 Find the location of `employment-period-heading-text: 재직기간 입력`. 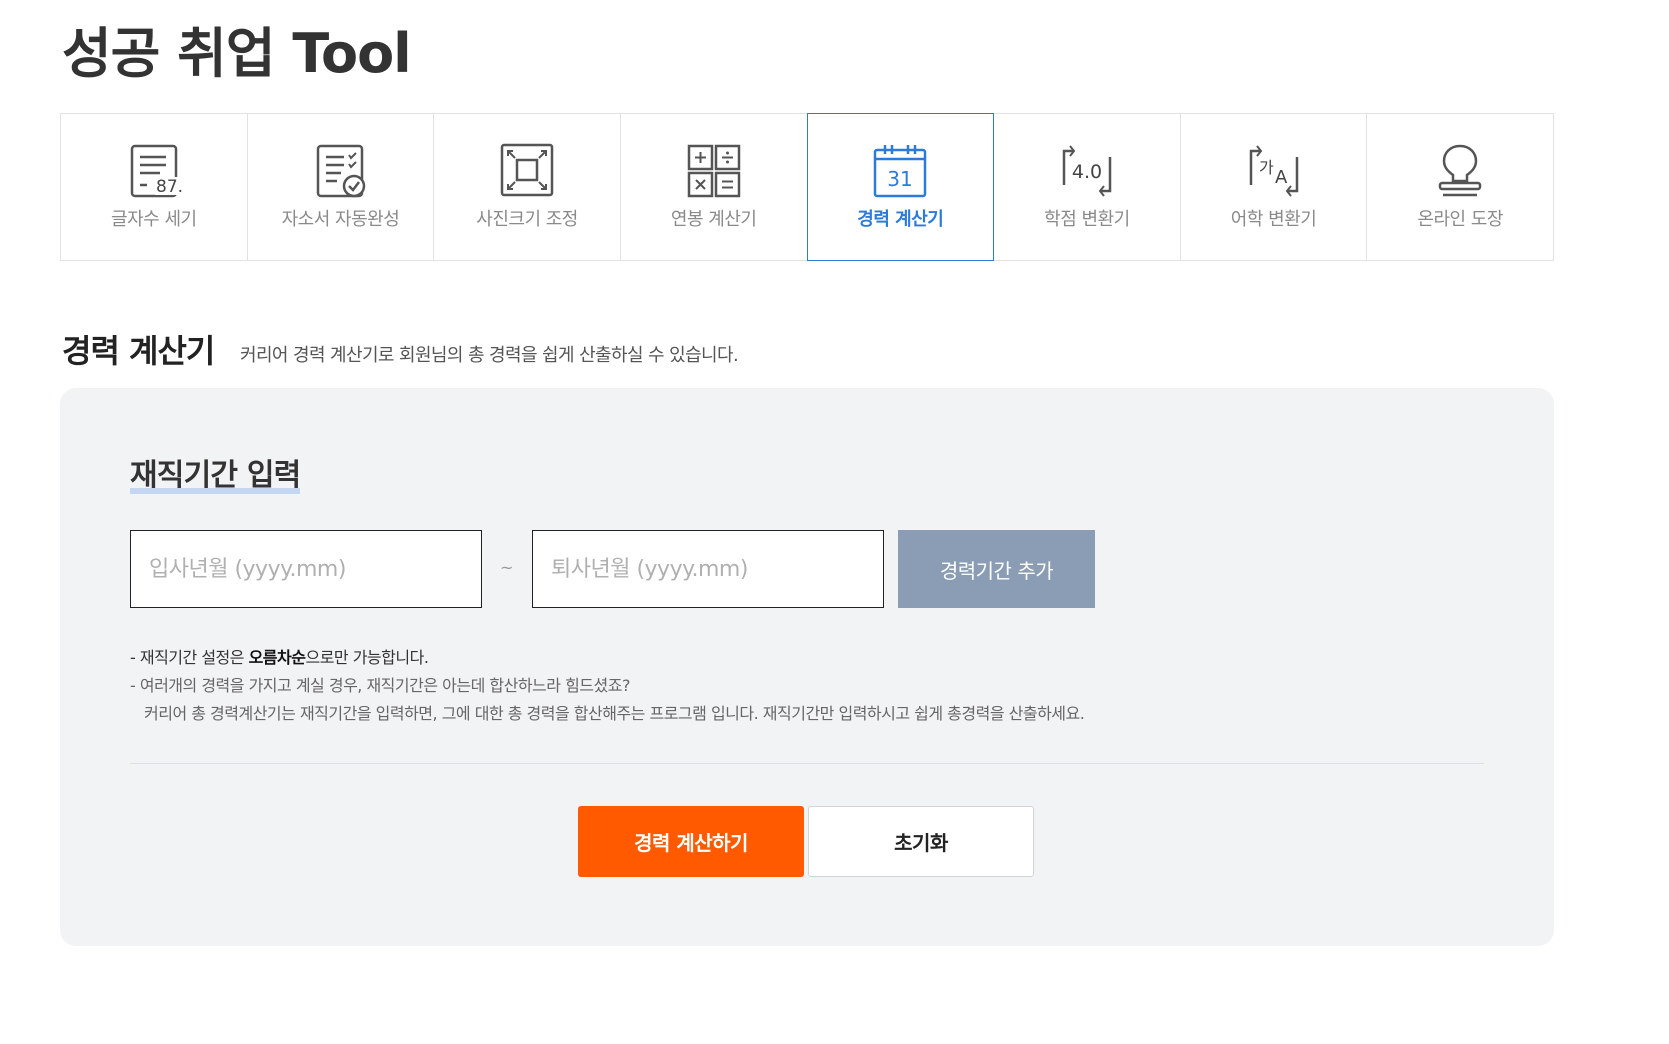

employment-period-heading-text: 재직기간 입력 is located at coordinates (215, 475).